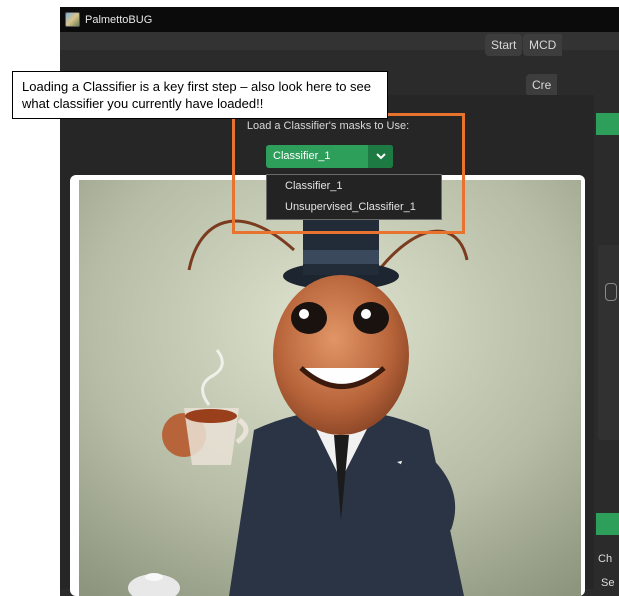 This screenshot has height=596, width=619. I want to click on right-side-box, so click(608, 342).